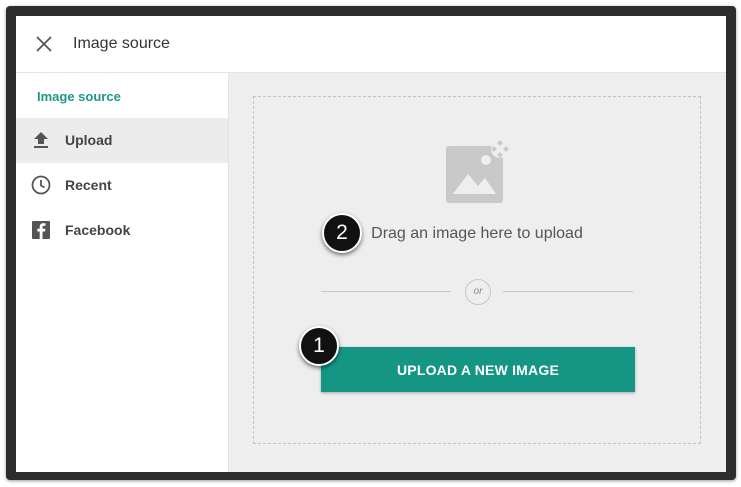 The height and width of the screenshot is (487, 741). I want to click on clock-icon, so click(41, 185).